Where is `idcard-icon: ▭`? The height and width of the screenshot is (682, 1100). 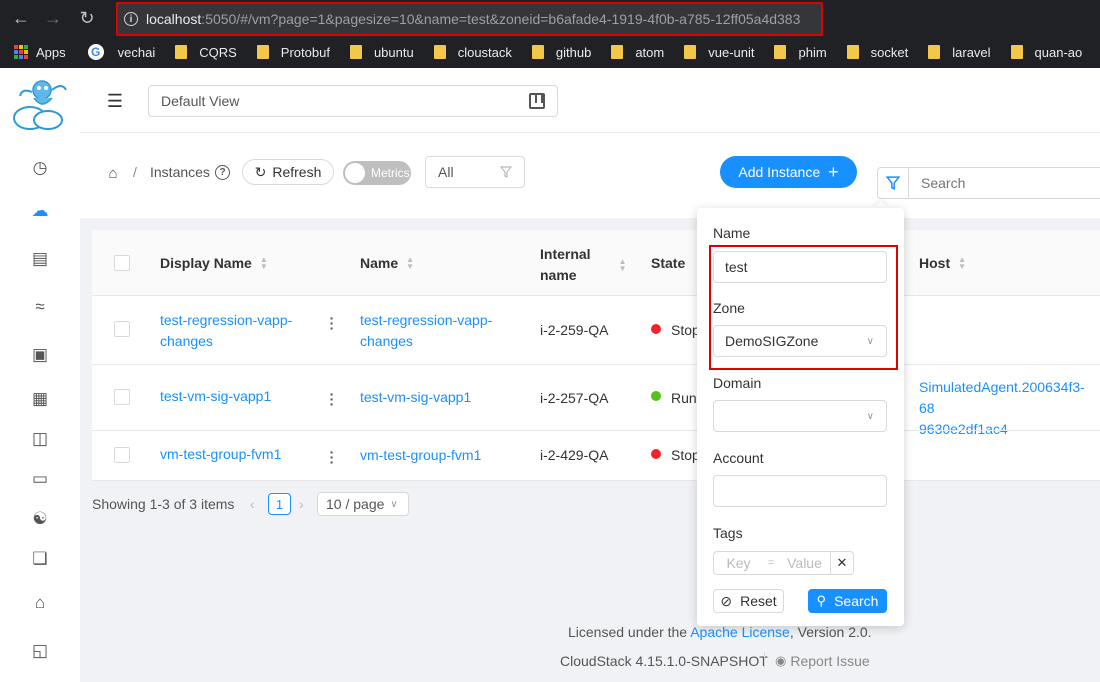
idcard-icon: ▭ is located at coordinates (40, 479).